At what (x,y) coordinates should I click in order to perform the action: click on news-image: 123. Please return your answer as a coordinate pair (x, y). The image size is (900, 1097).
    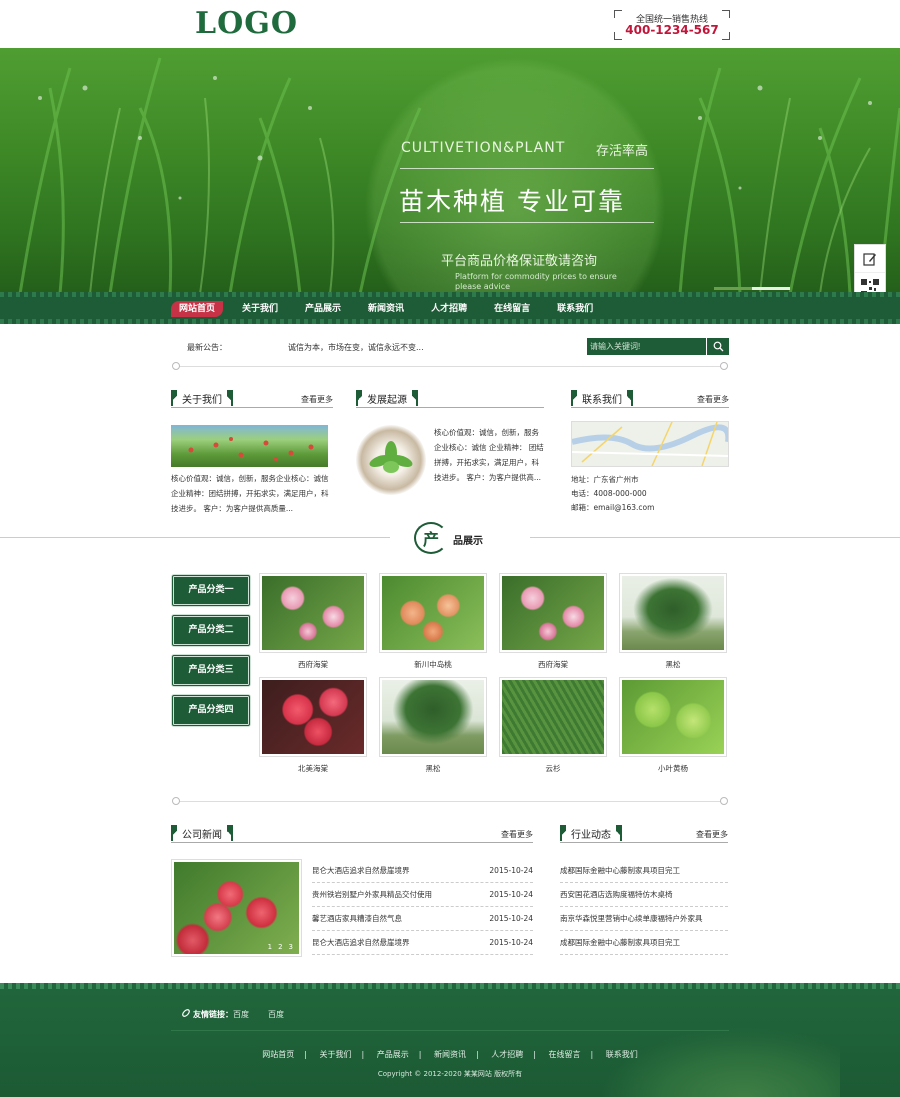
    Looking at the image, I should click on (236, 908).